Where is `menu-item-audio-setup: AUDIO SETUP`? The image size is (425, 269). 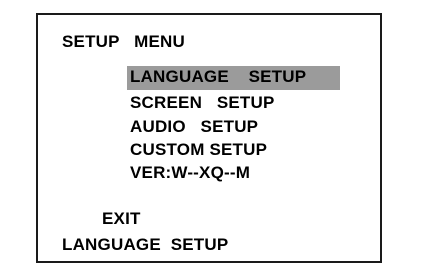
menu-item-audio-setup: AUDIO SETUP is located at coordinates (194, 127).